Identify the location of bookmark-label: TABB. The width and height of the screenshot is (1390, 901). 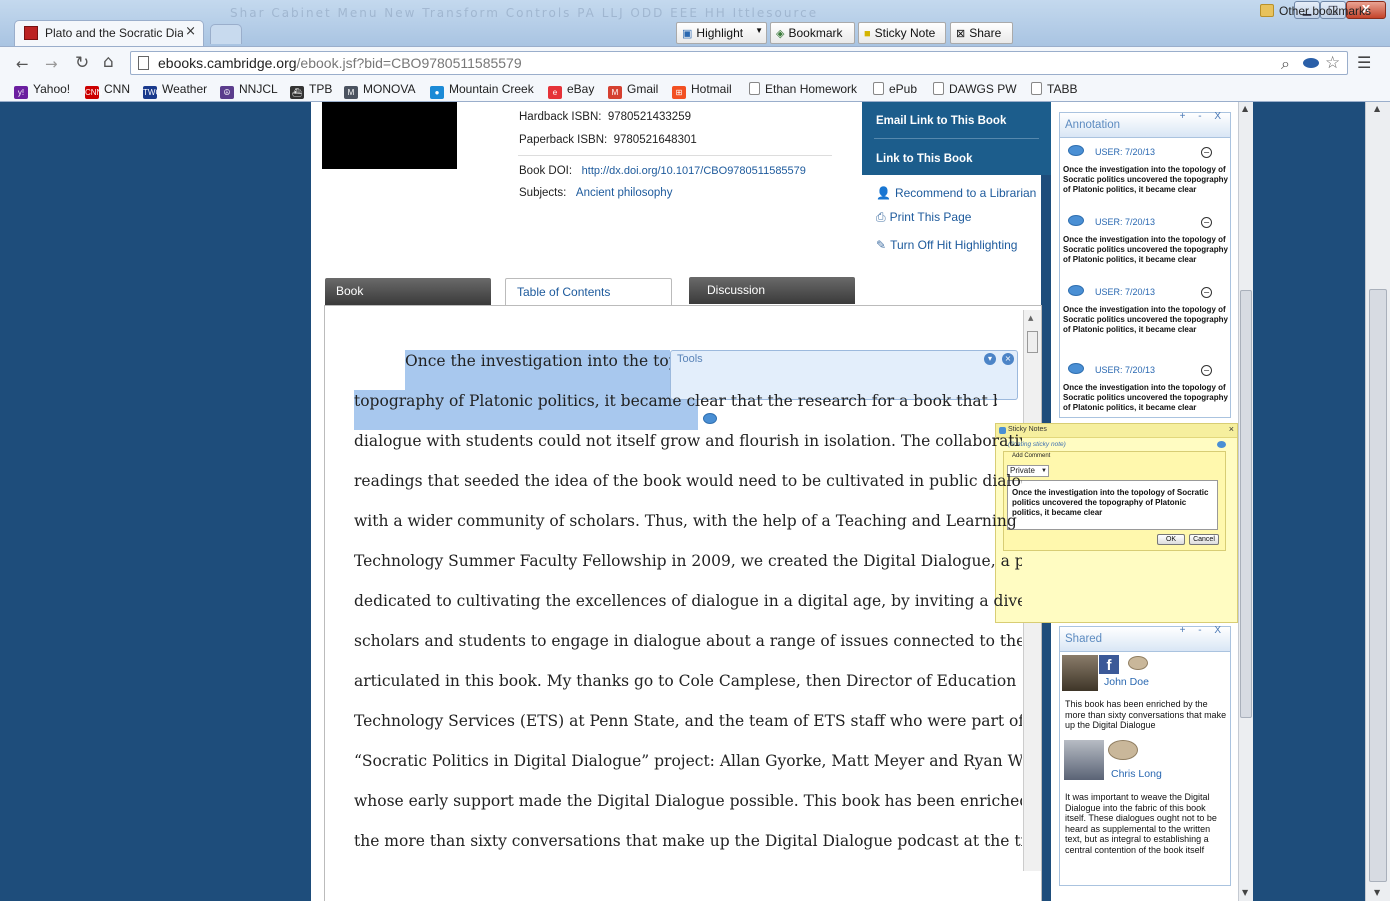
(1062, 89).